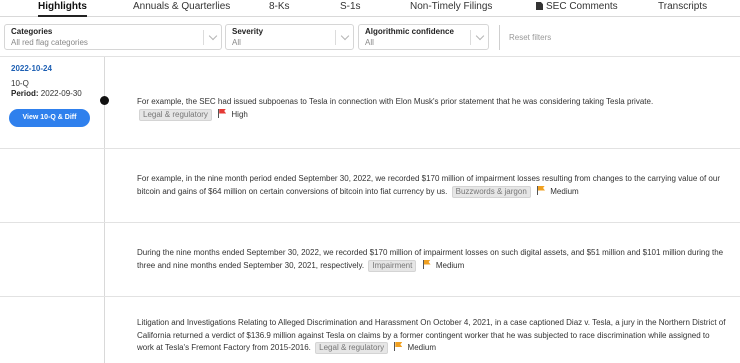  What do you see at coordinates (31, 68) in the screenshot?
I see `filing-date: 2022-10-24` at bounding box center [31, 68].